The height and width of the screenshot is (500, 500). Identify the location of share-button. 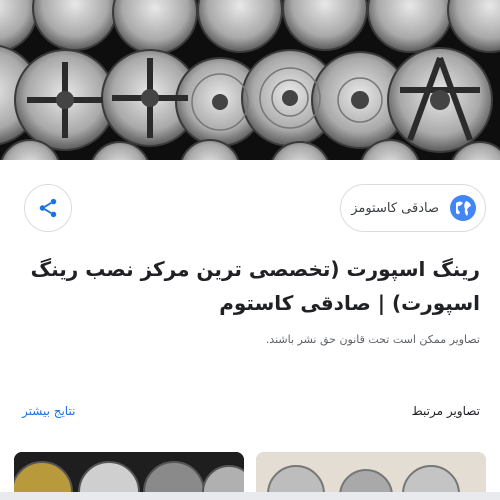
(48, 208).